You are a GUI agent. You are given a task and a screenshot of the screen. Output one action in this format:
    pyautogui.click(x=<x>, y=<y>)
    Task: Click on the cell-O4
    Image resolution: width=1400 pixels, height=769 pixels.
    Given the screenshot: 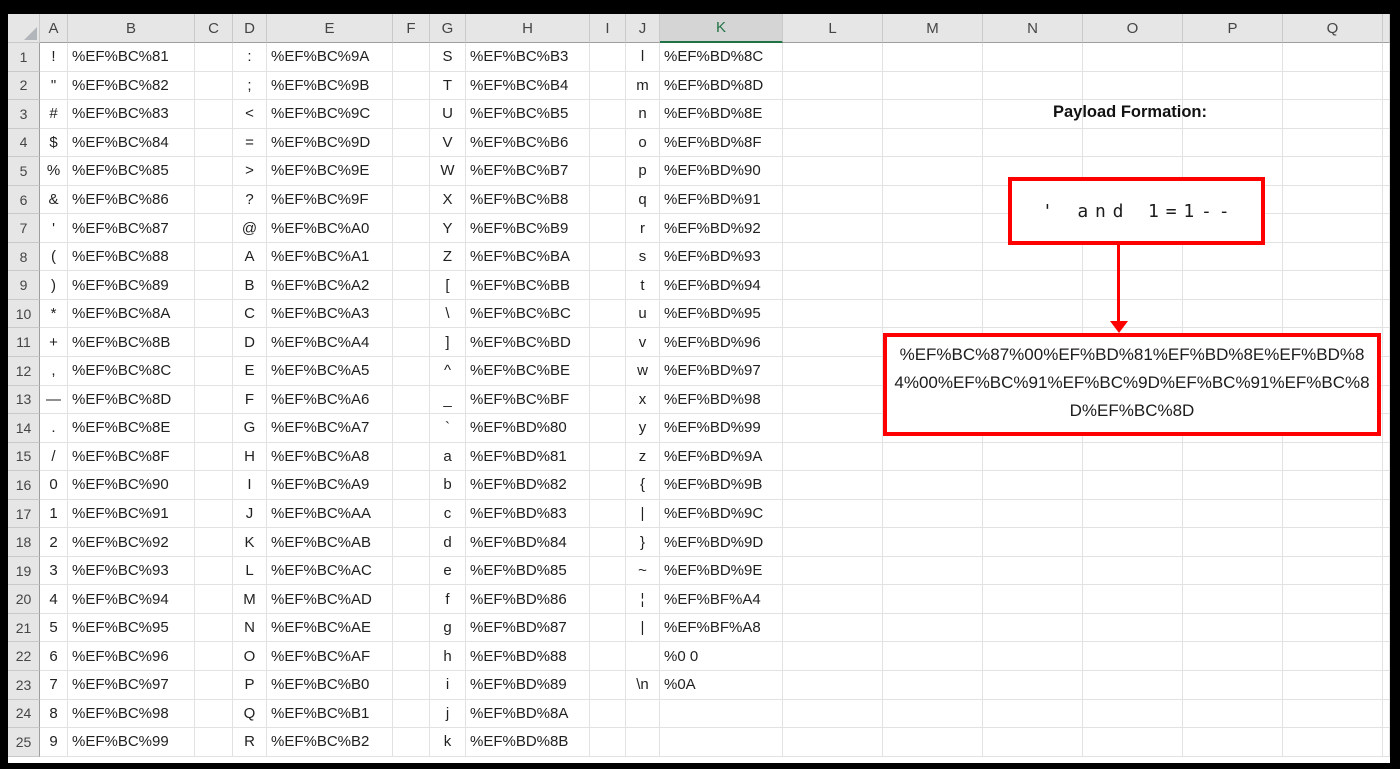 What is the action you would take?
    pyautogui.click(x=1133, y=143)
    